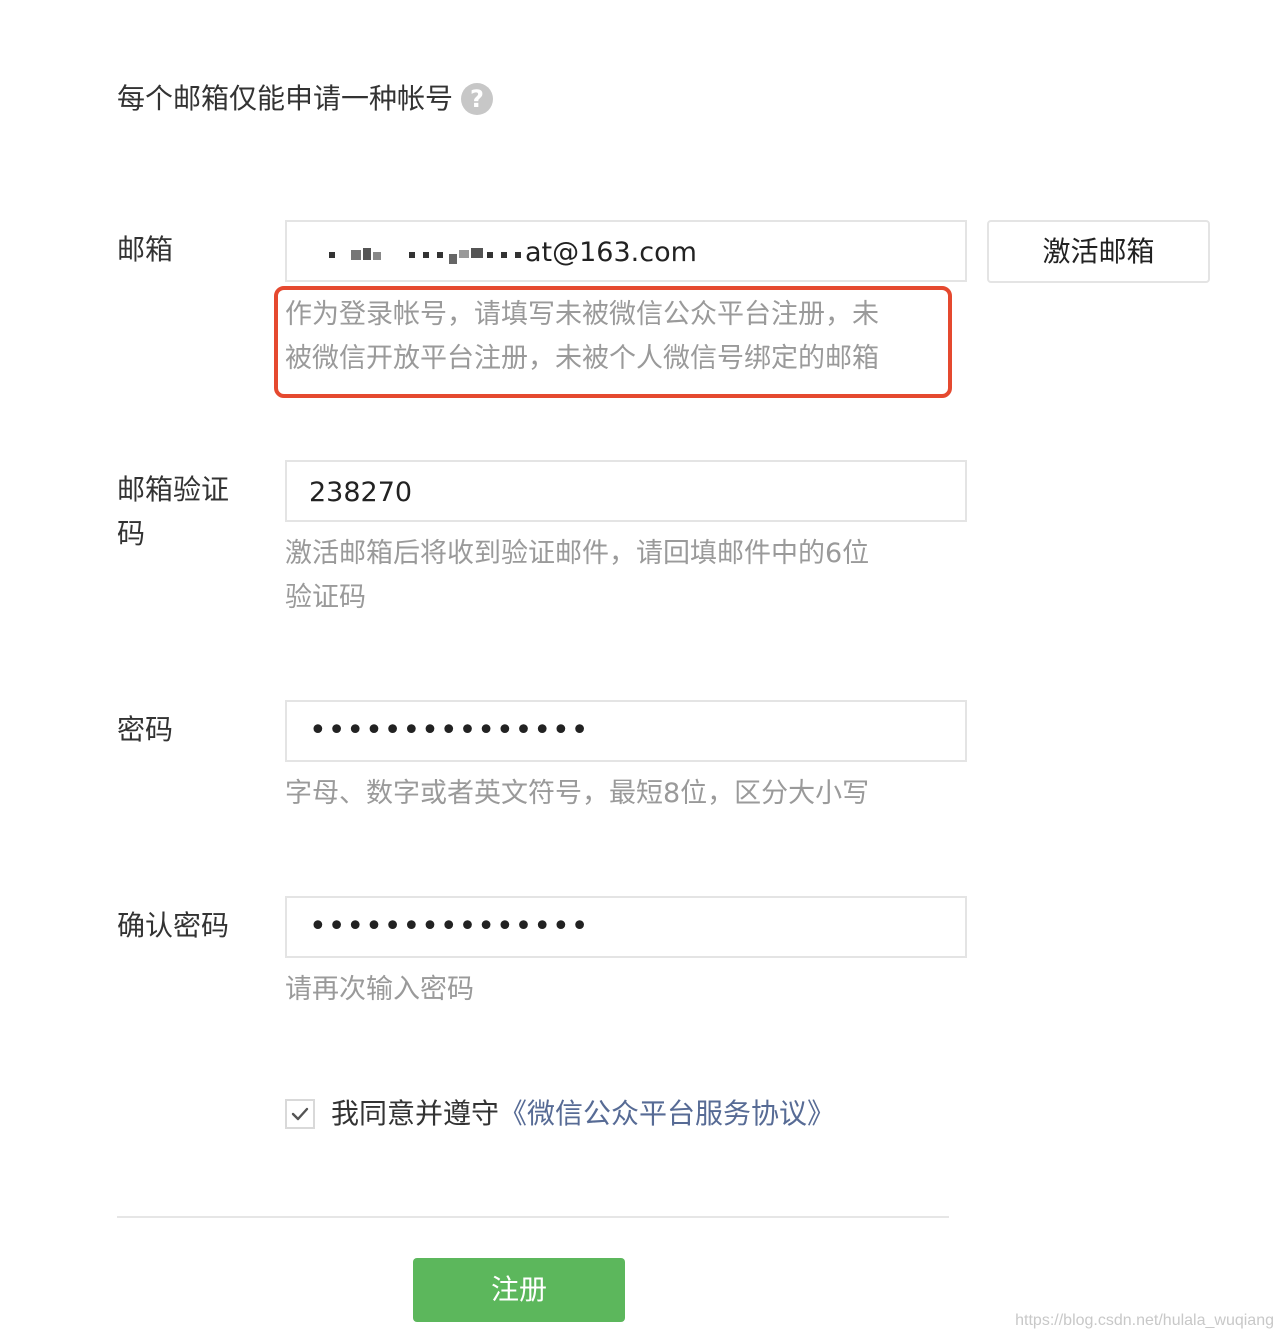  Describe the element at coordinates (626, 927) in the screenshot. I see `confirm-password-field: •••••••••••••••` at that location.